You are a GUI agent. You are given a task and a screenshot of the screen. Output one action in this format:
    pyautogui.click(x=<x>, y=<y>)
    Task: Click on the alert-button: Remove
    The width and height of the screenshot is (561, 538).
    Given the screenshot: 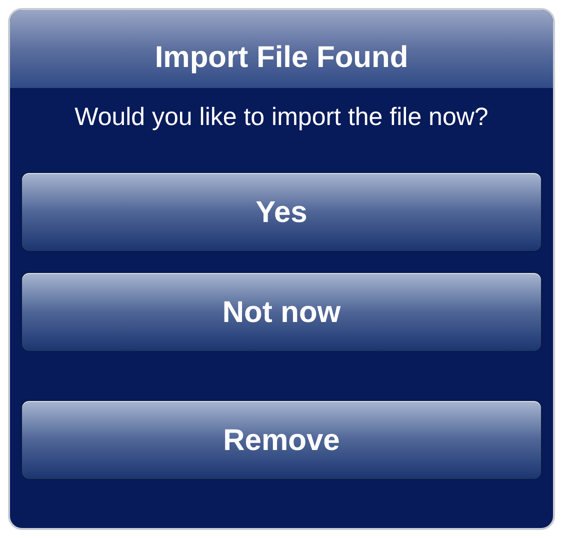 What is the action you would take?
    pyautogui.click(x=281, y=440)
    